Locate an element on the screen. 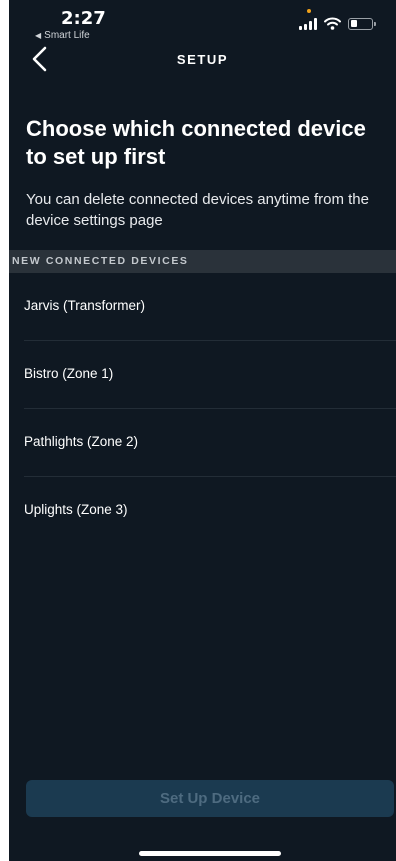  header-title: SETUP is located at coordinates (202, 59).